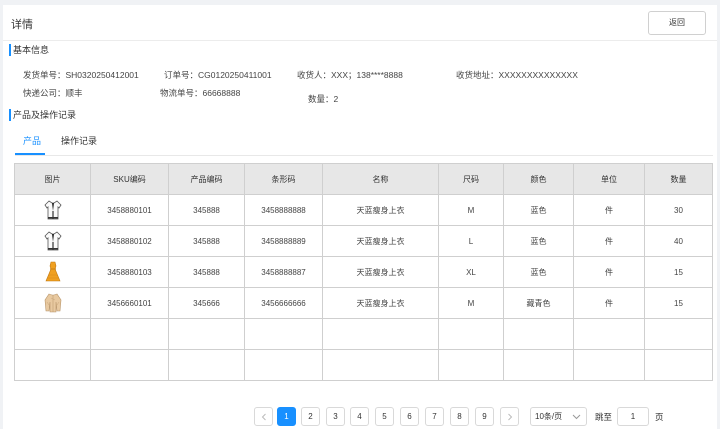 This screenshot has width=720, height=429. I want to click on col-size: 尺码, so click(471, 179).